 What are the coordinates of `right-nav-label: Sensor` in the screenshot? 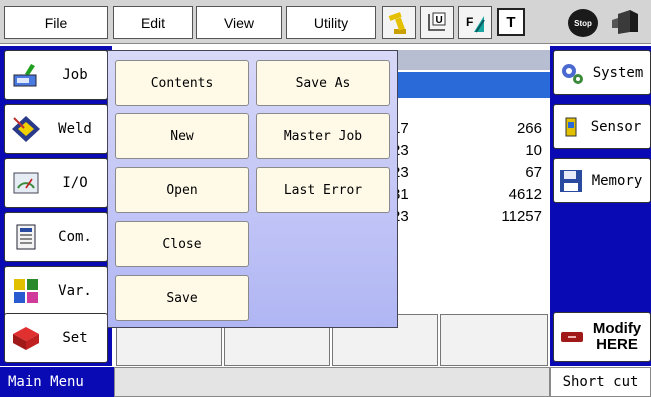 It's located at (616, 126).